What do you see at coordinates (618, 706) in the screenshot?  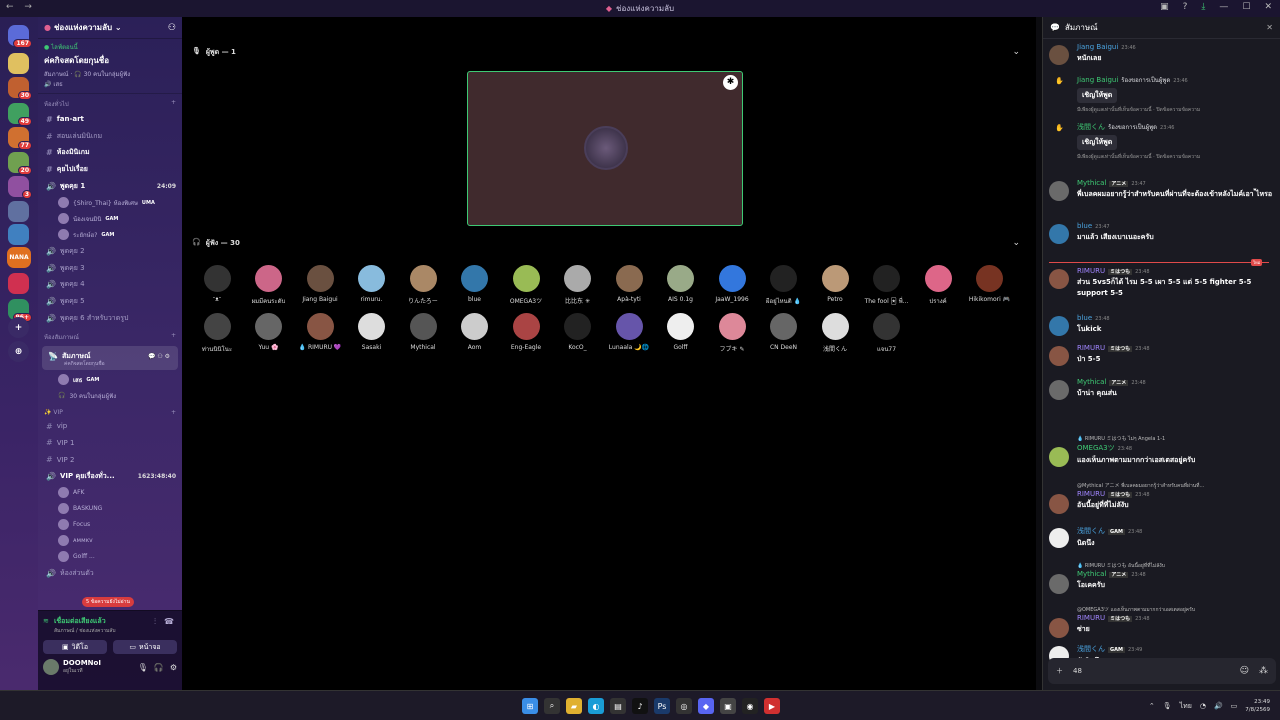 I see `store-icon: ▤` at bounding box center [618, 706].